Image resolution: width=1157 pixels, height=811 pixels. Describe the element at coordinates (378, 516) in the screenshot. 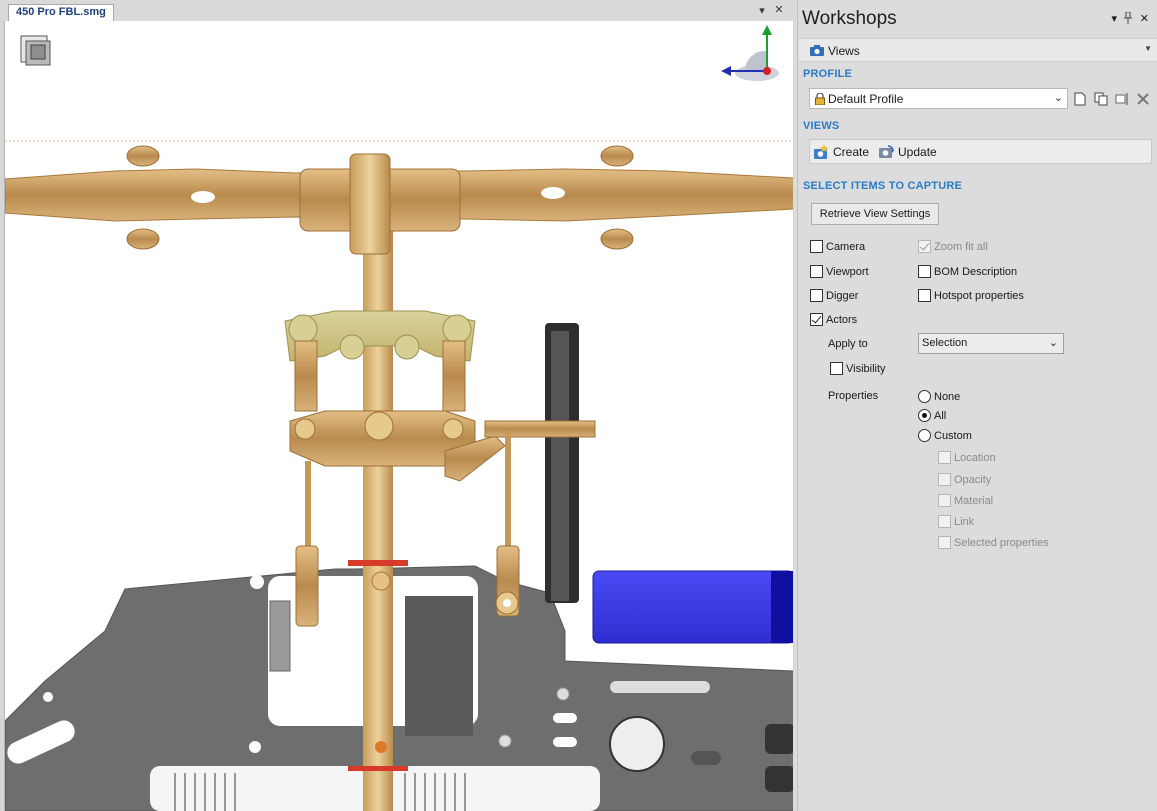

I see `main-shaft` at that location.